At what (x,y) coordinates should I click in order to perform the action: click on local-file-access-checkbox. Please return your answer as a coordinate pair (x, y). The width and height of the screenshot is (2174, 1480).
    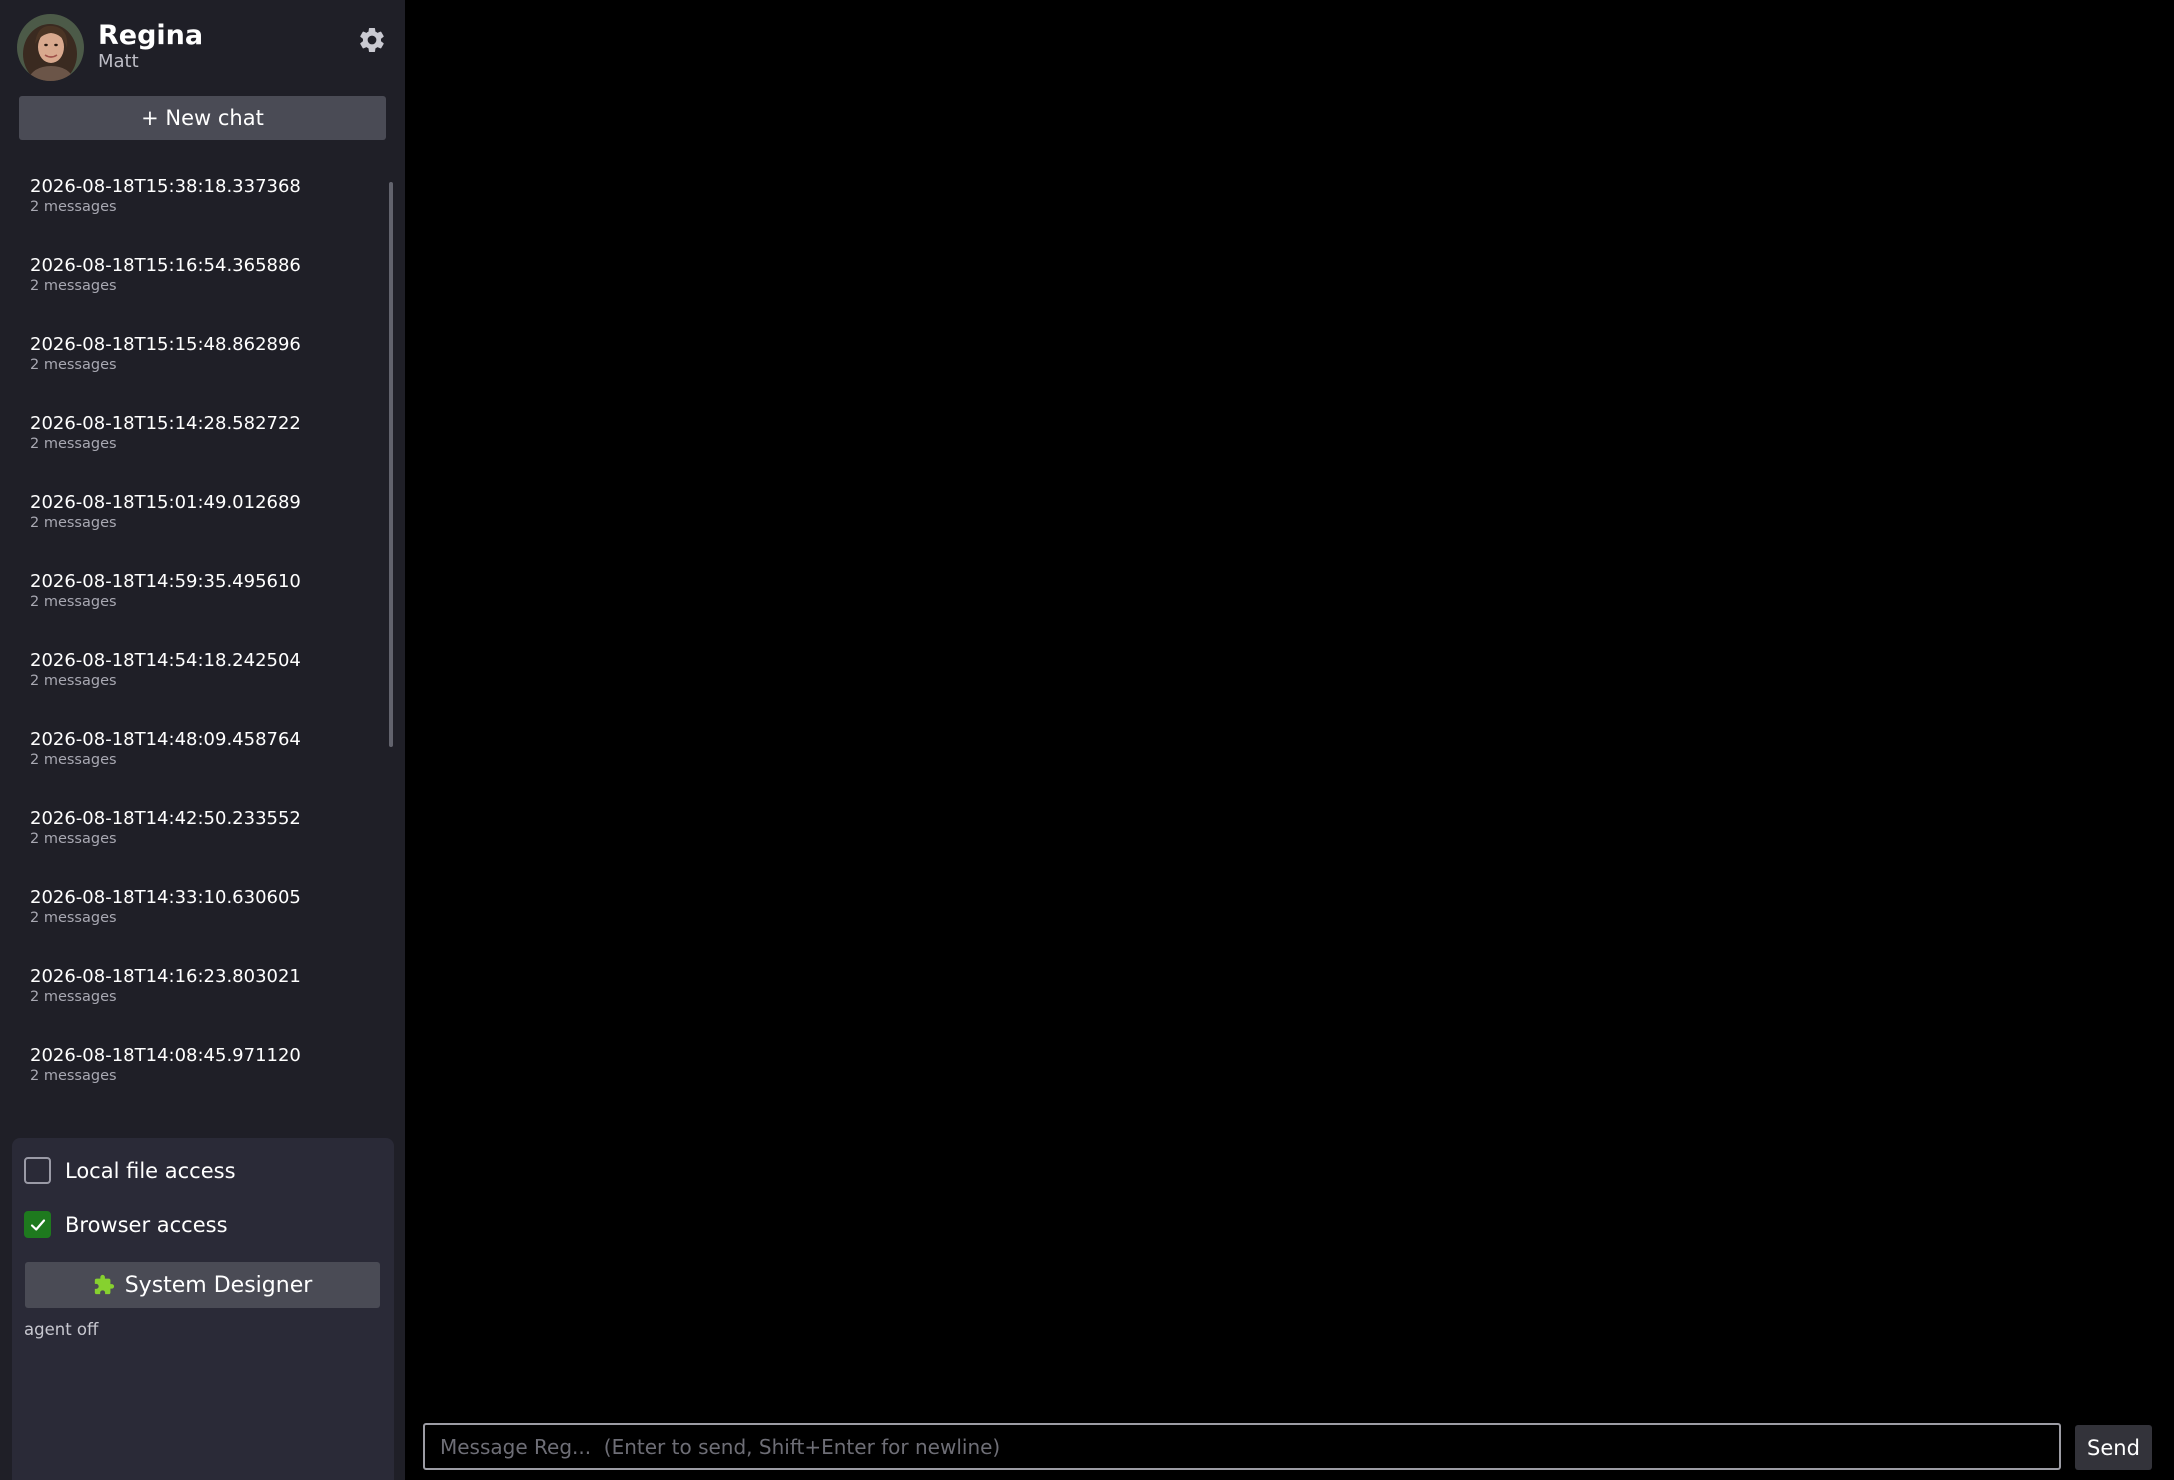
    Looking at the image, I should click on (37, 1170).